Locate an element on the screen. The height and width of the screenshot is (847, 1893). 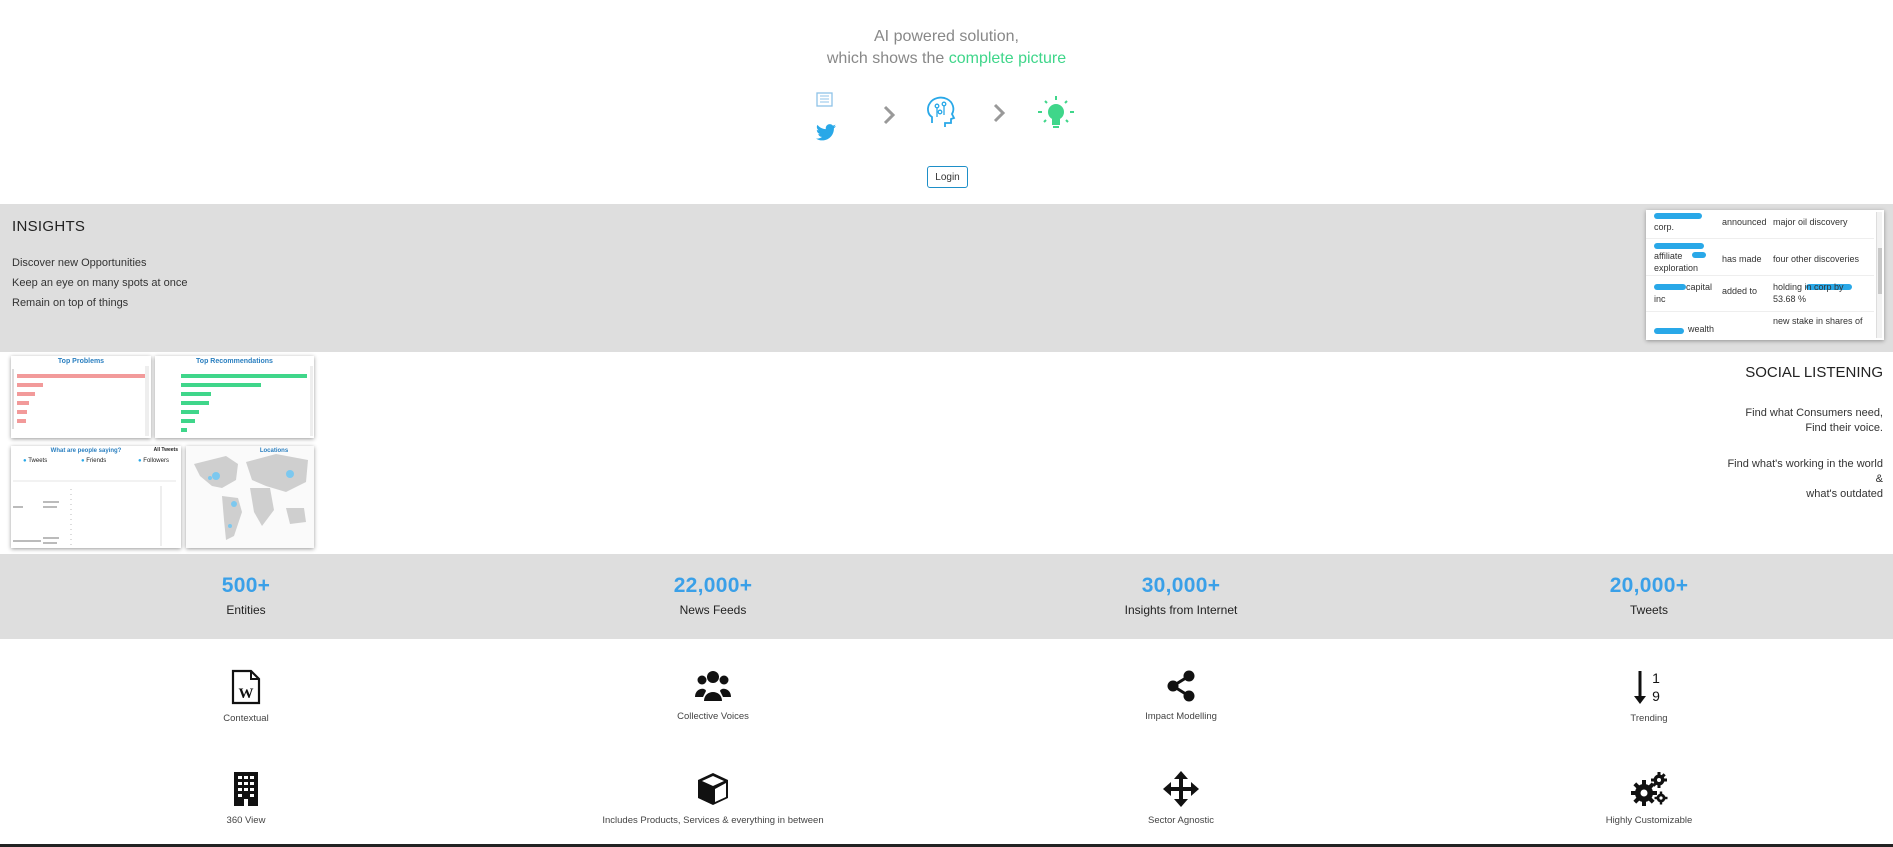
building-icon is located at coordinates (246, 789).